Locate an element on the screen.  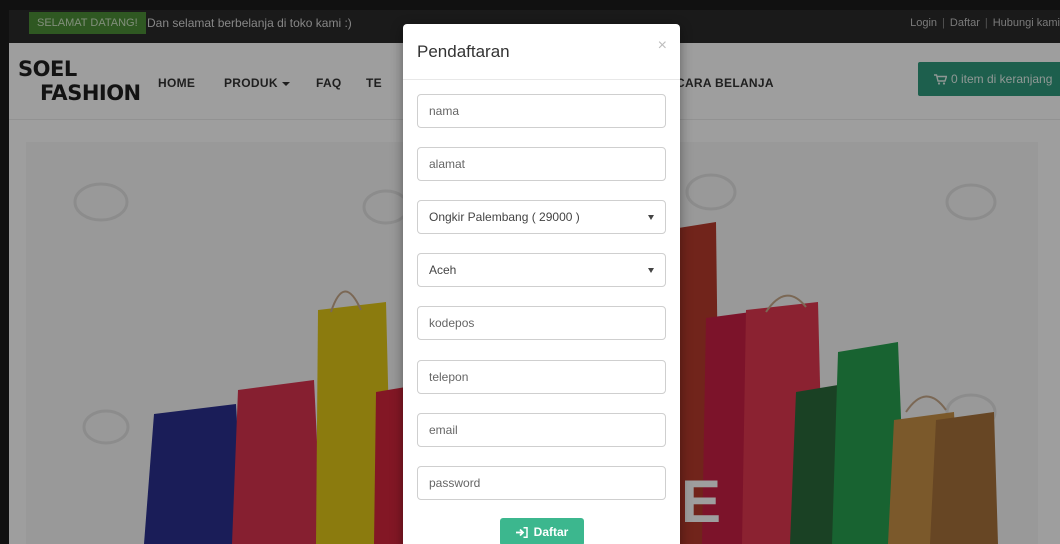
province-select-value: Aceh is located at coordinates (443, 270).